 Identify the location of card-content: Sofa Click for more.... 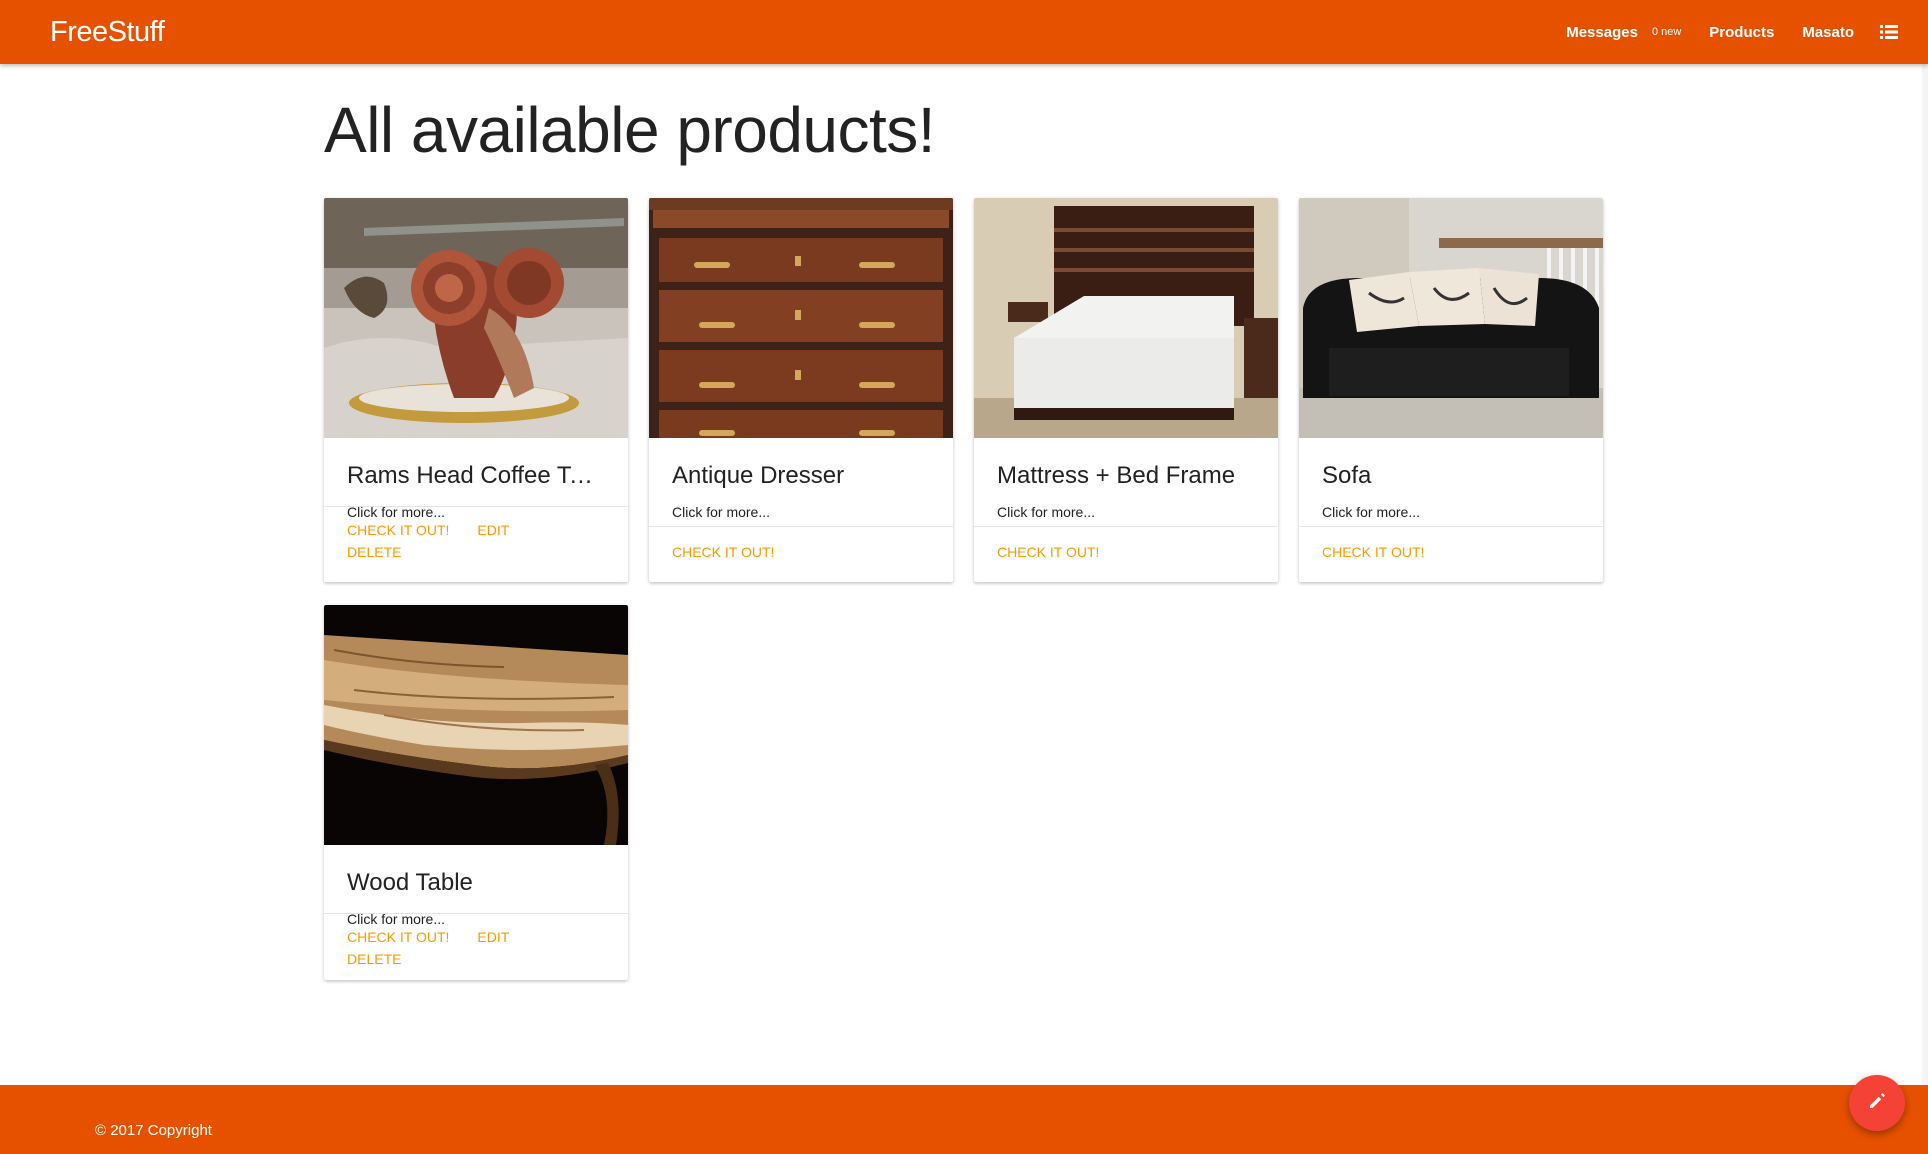
(1451, 482).